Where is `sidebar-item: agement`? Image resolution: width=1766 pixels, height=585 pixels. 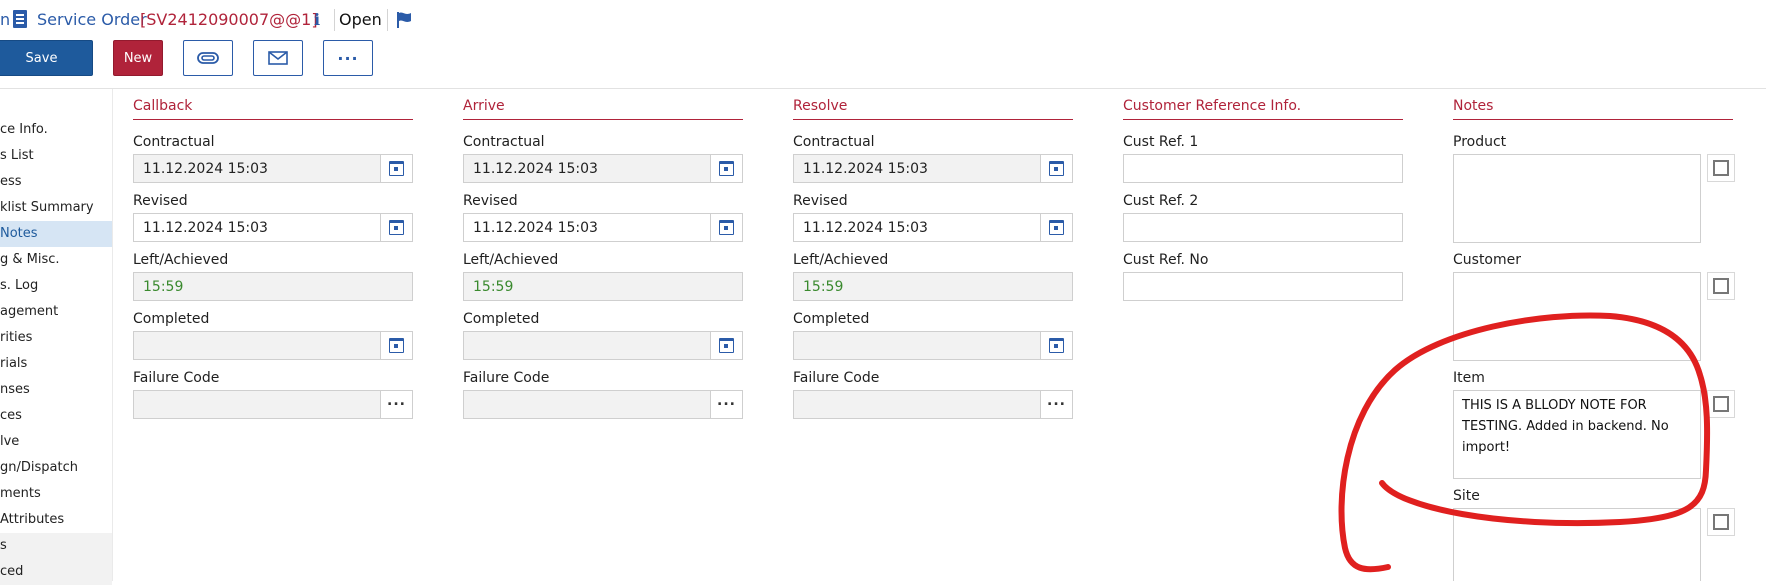
sidebar-item: agement is located at coordinates (56, 312).